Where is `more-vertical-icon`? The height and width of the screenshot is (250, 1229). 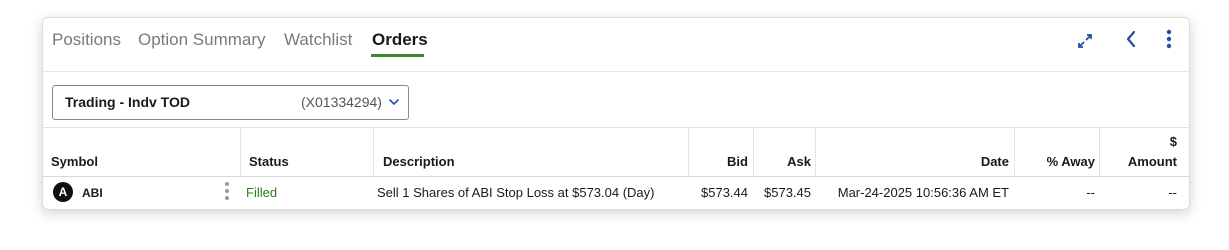
more-vertical-icon is located at coordinates (1169, 39).